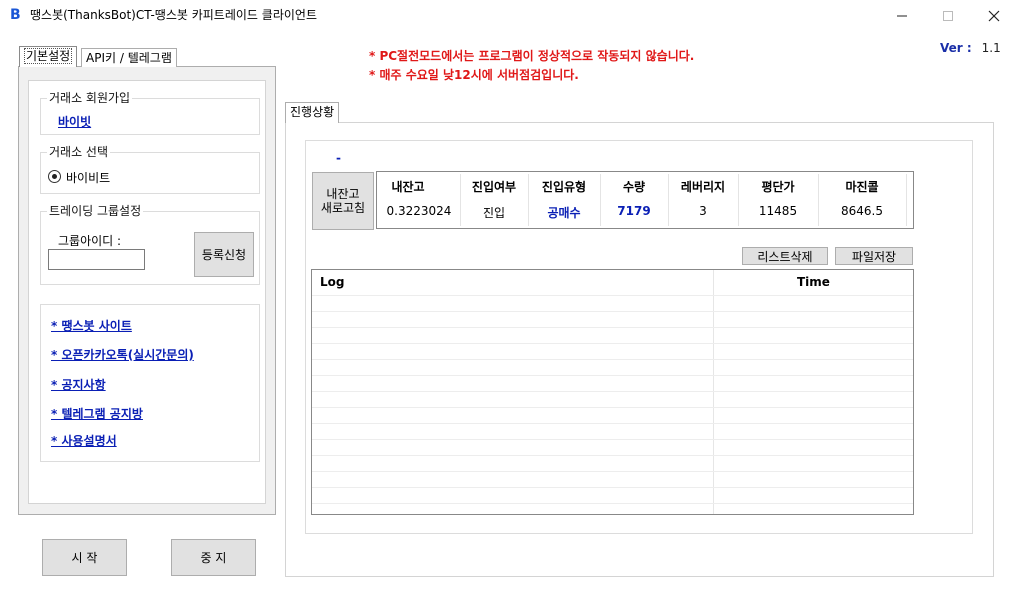 This screenshot has width=1017, height=597. Describe the element at coordinates (778, 187) in the screenshot. I see `header-avg-price: 평단가` at that location.